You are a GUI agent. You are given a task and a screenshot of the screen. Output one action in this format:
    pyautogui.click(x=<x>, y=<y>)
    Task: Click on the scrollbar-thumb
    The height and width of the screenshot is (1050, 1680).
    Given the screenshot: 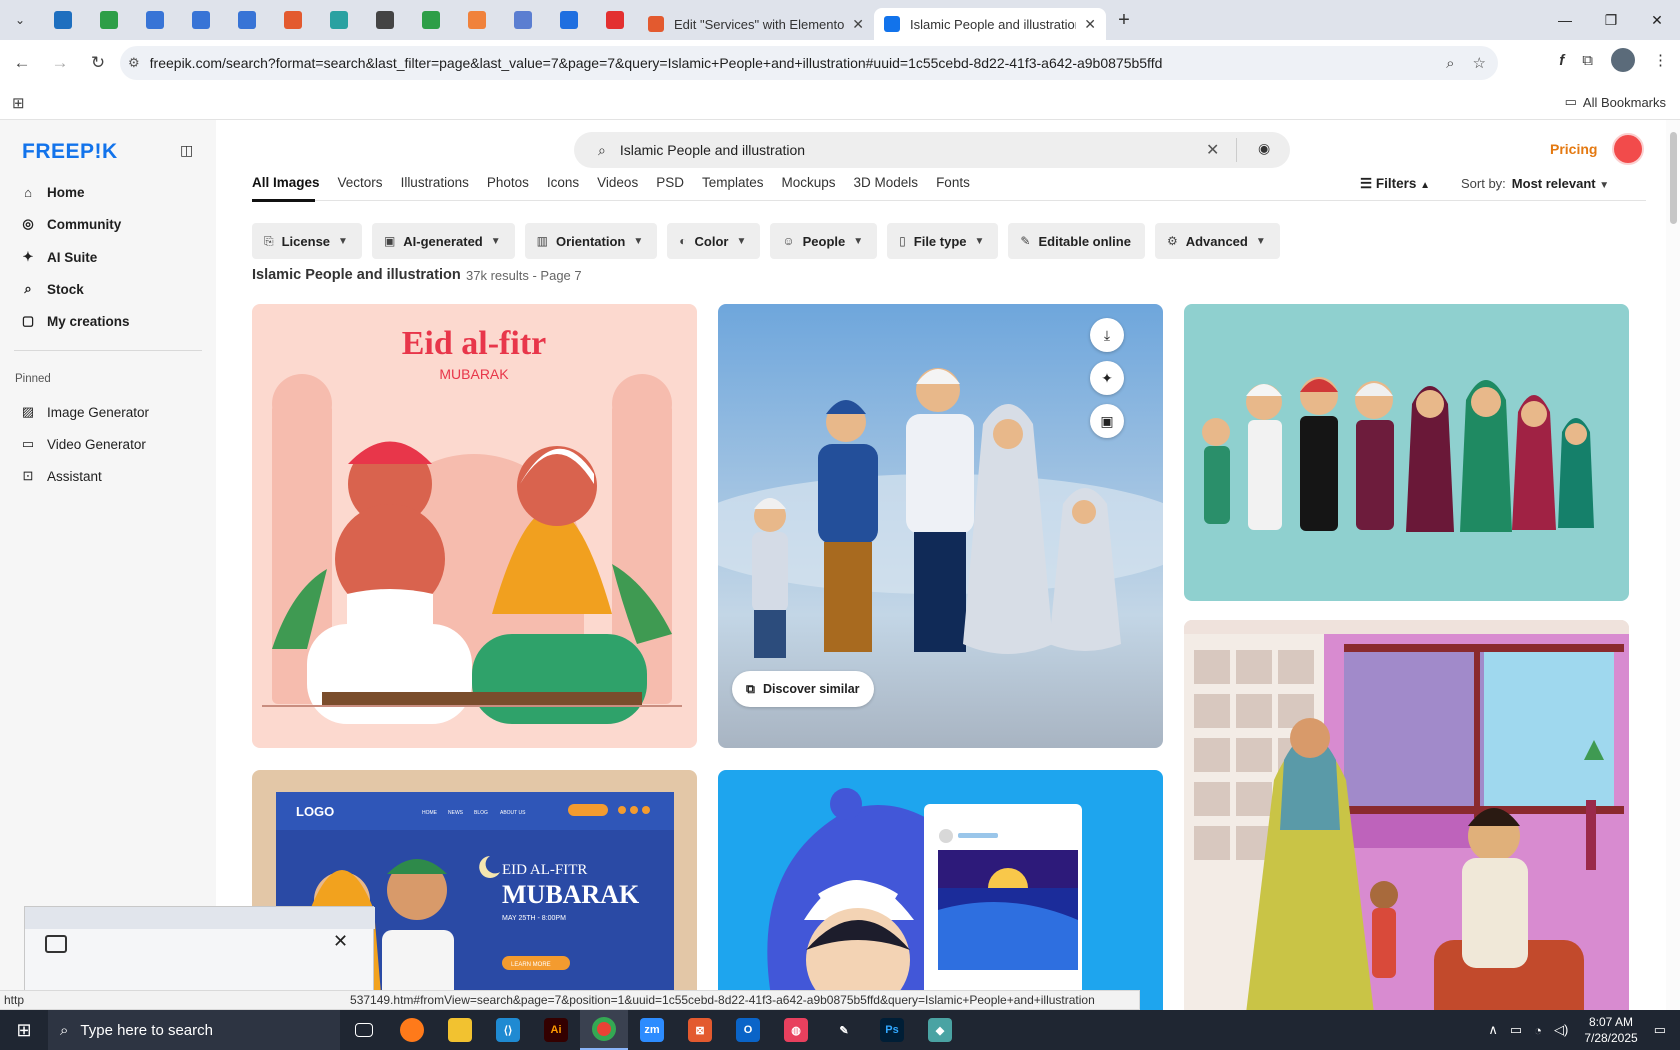 What is the action you would take?
    pyautogui.click(x=1673, y=178)
    